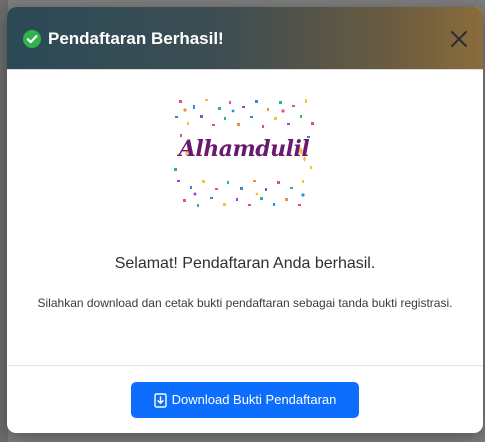  I want to click on modal-header: Pendaftaran Berhasil!, so click(245, 38).